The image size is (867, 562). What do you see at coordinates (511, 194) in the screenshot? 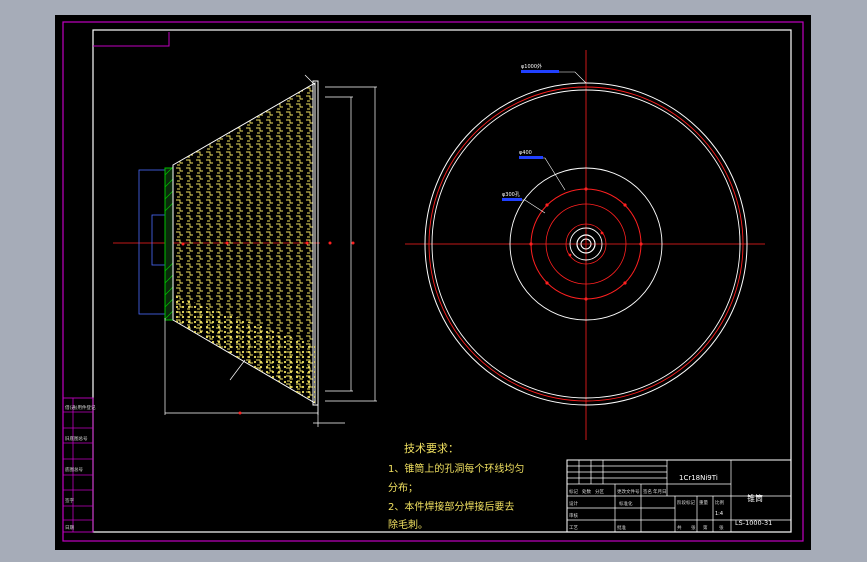
I see `callout-inner: φ300孔` at bounding box center [511, 194].